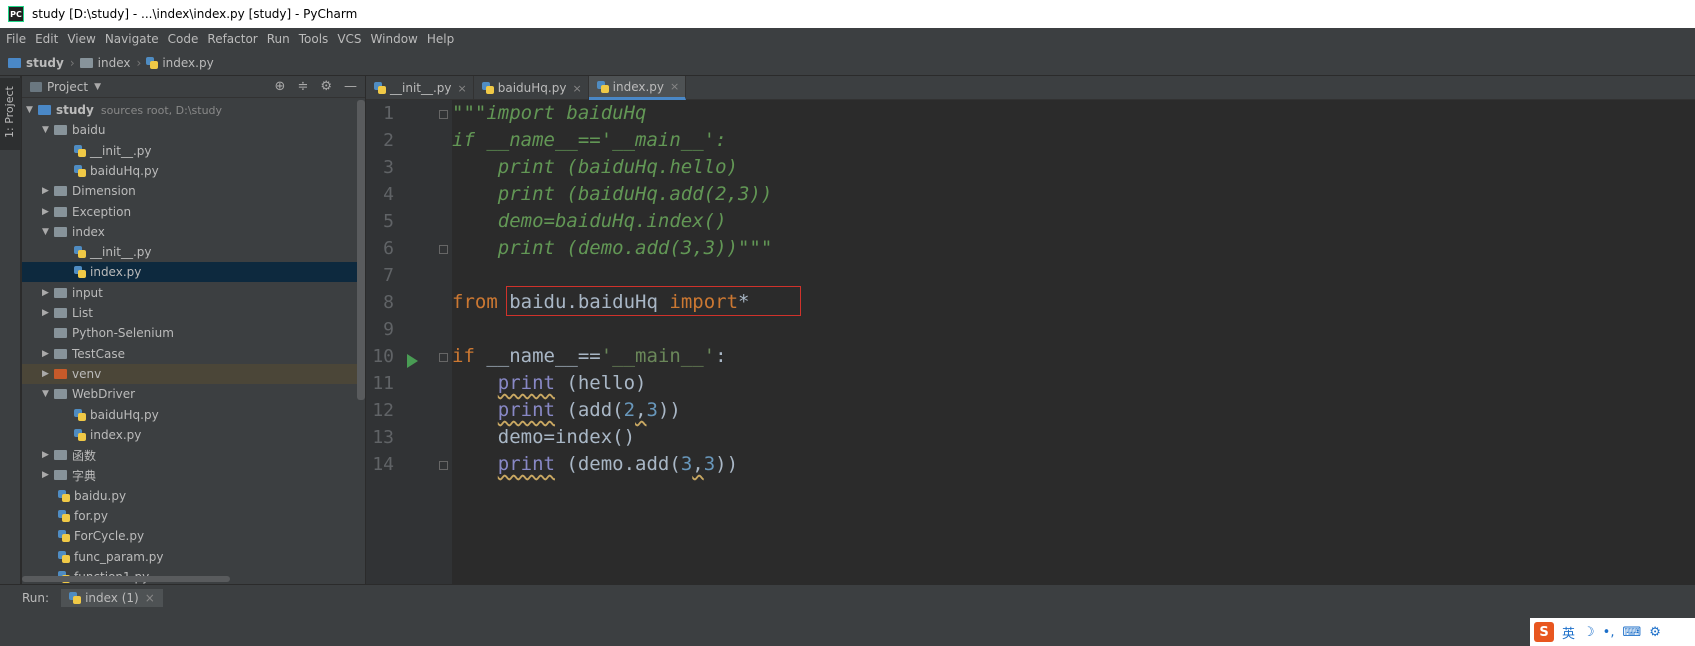  I want to click on code-line-4: print (baiduHq.add(2,3)), so click(612, 194).